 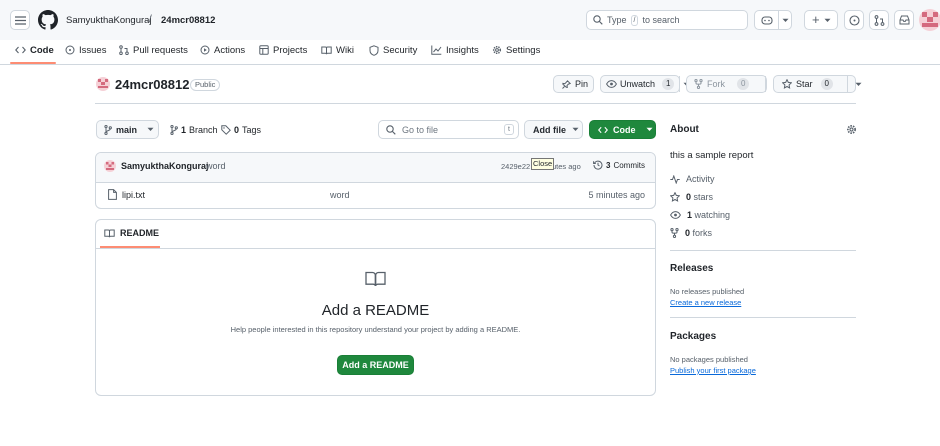 I want to click on commits-link: 3 Commits, so click(x=619, y=165).